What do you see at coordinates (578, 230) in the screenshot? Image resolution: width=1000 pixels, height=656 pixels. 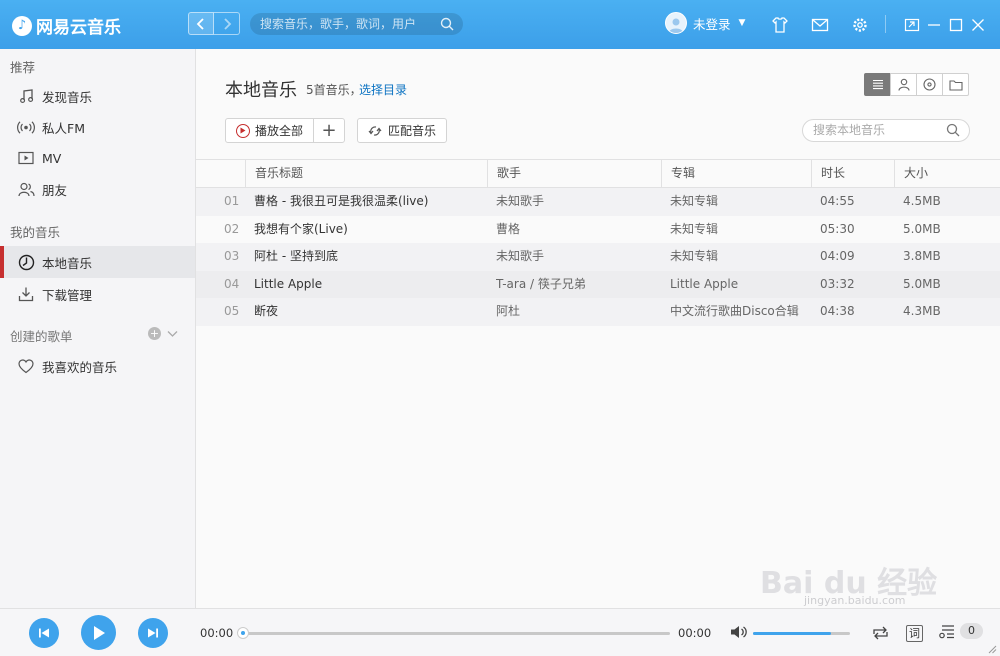 I see `track-artist: 曹格` at bounding box center [578, 230].